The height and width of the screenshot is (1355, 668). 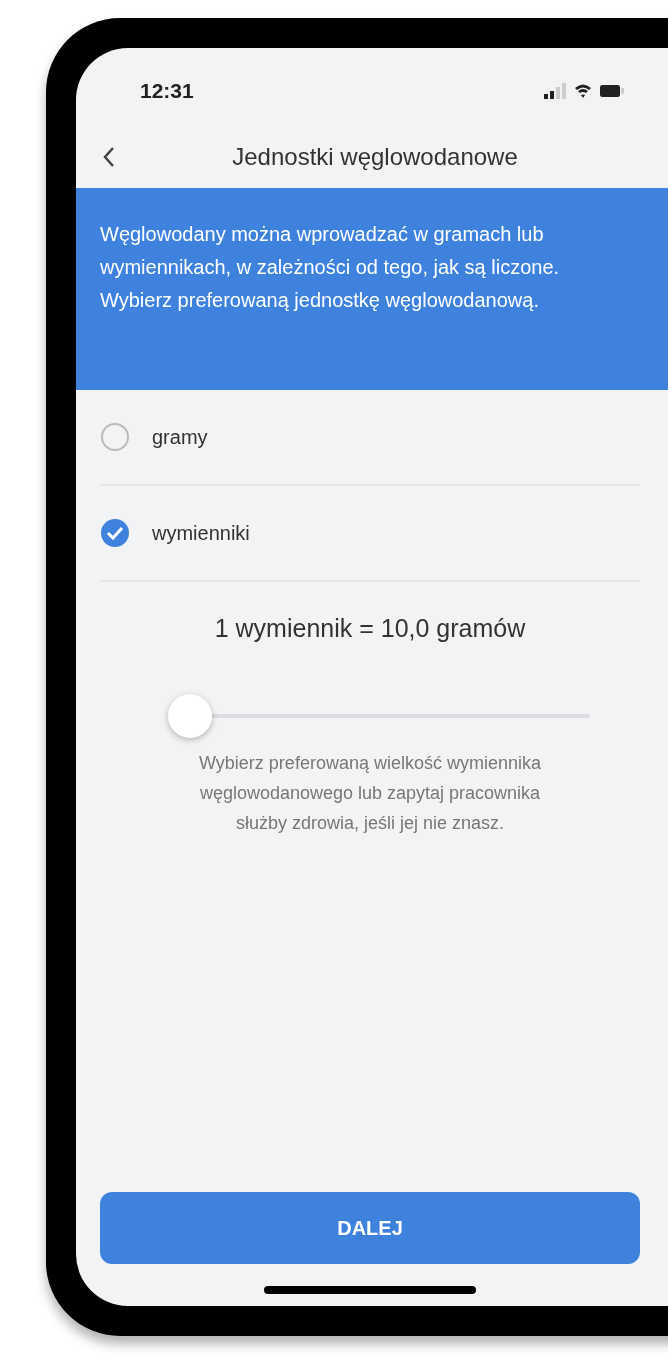 What do you see at coordinates (370, 534) in the screenshot?
I see `unit-option: wymienniki` at bounding box center [370, 534].